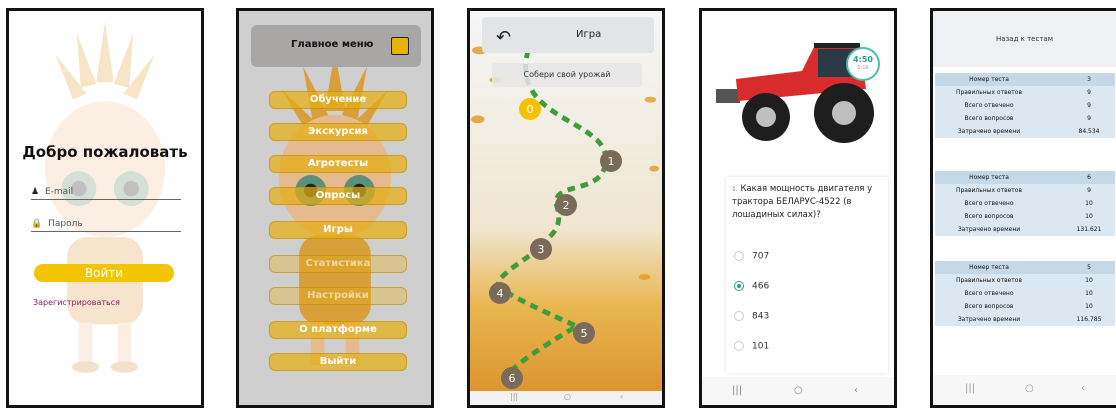  Describe the element at coordinates (400, 46) in the screenshot. I see `profile-icon` at that location.